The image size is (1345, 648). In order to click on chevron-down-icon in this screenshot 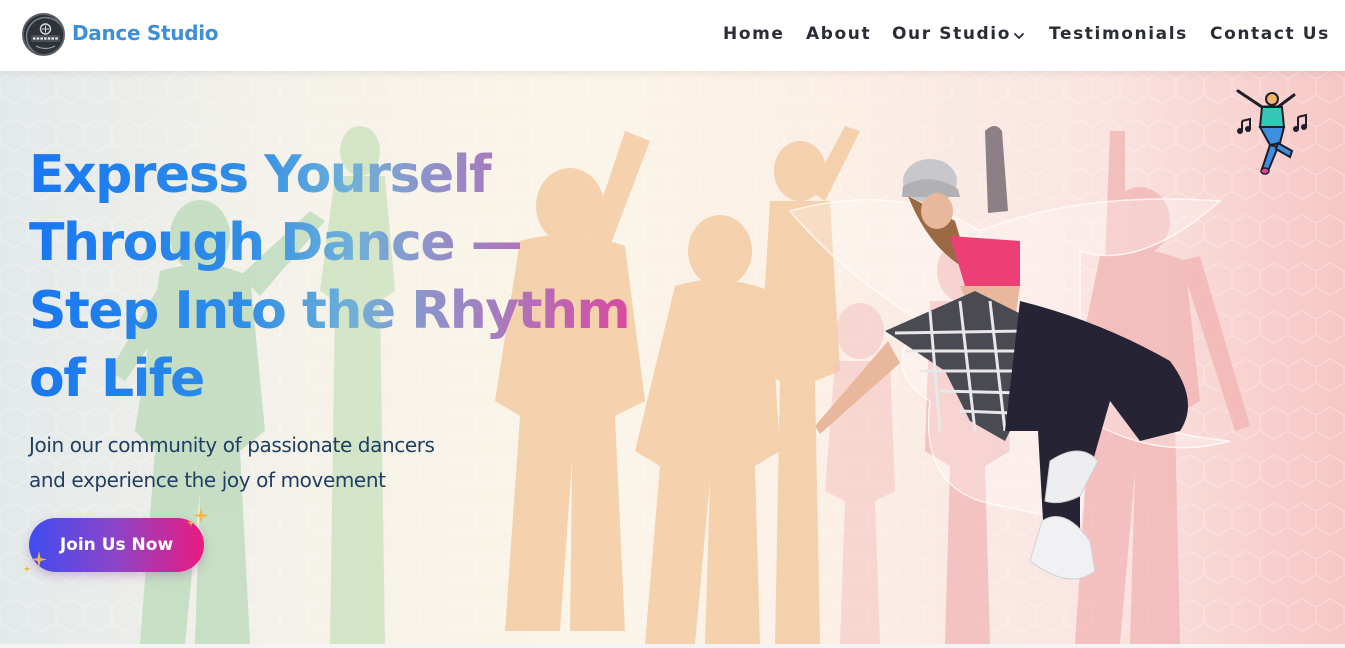, I will do `click(1019, 36)`.